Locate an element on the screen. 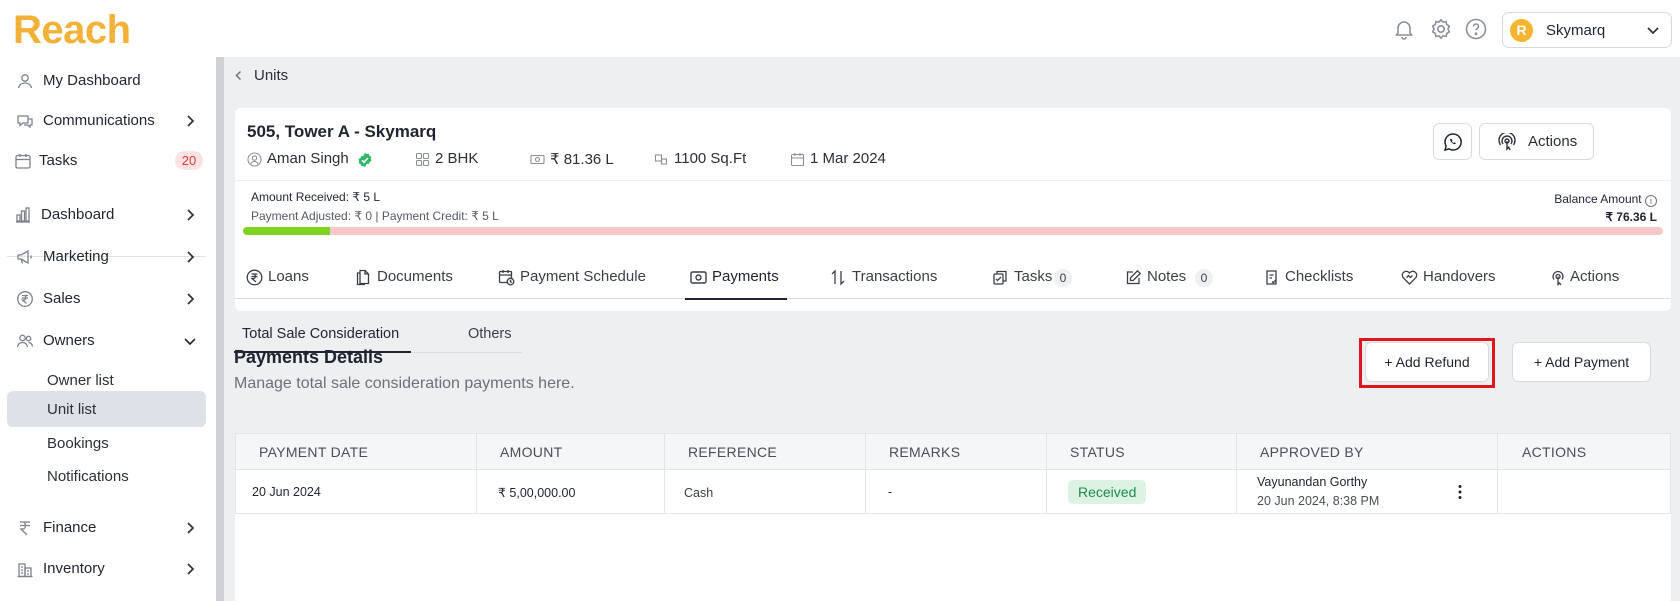  area-icon is located at coordinates (661, 159).